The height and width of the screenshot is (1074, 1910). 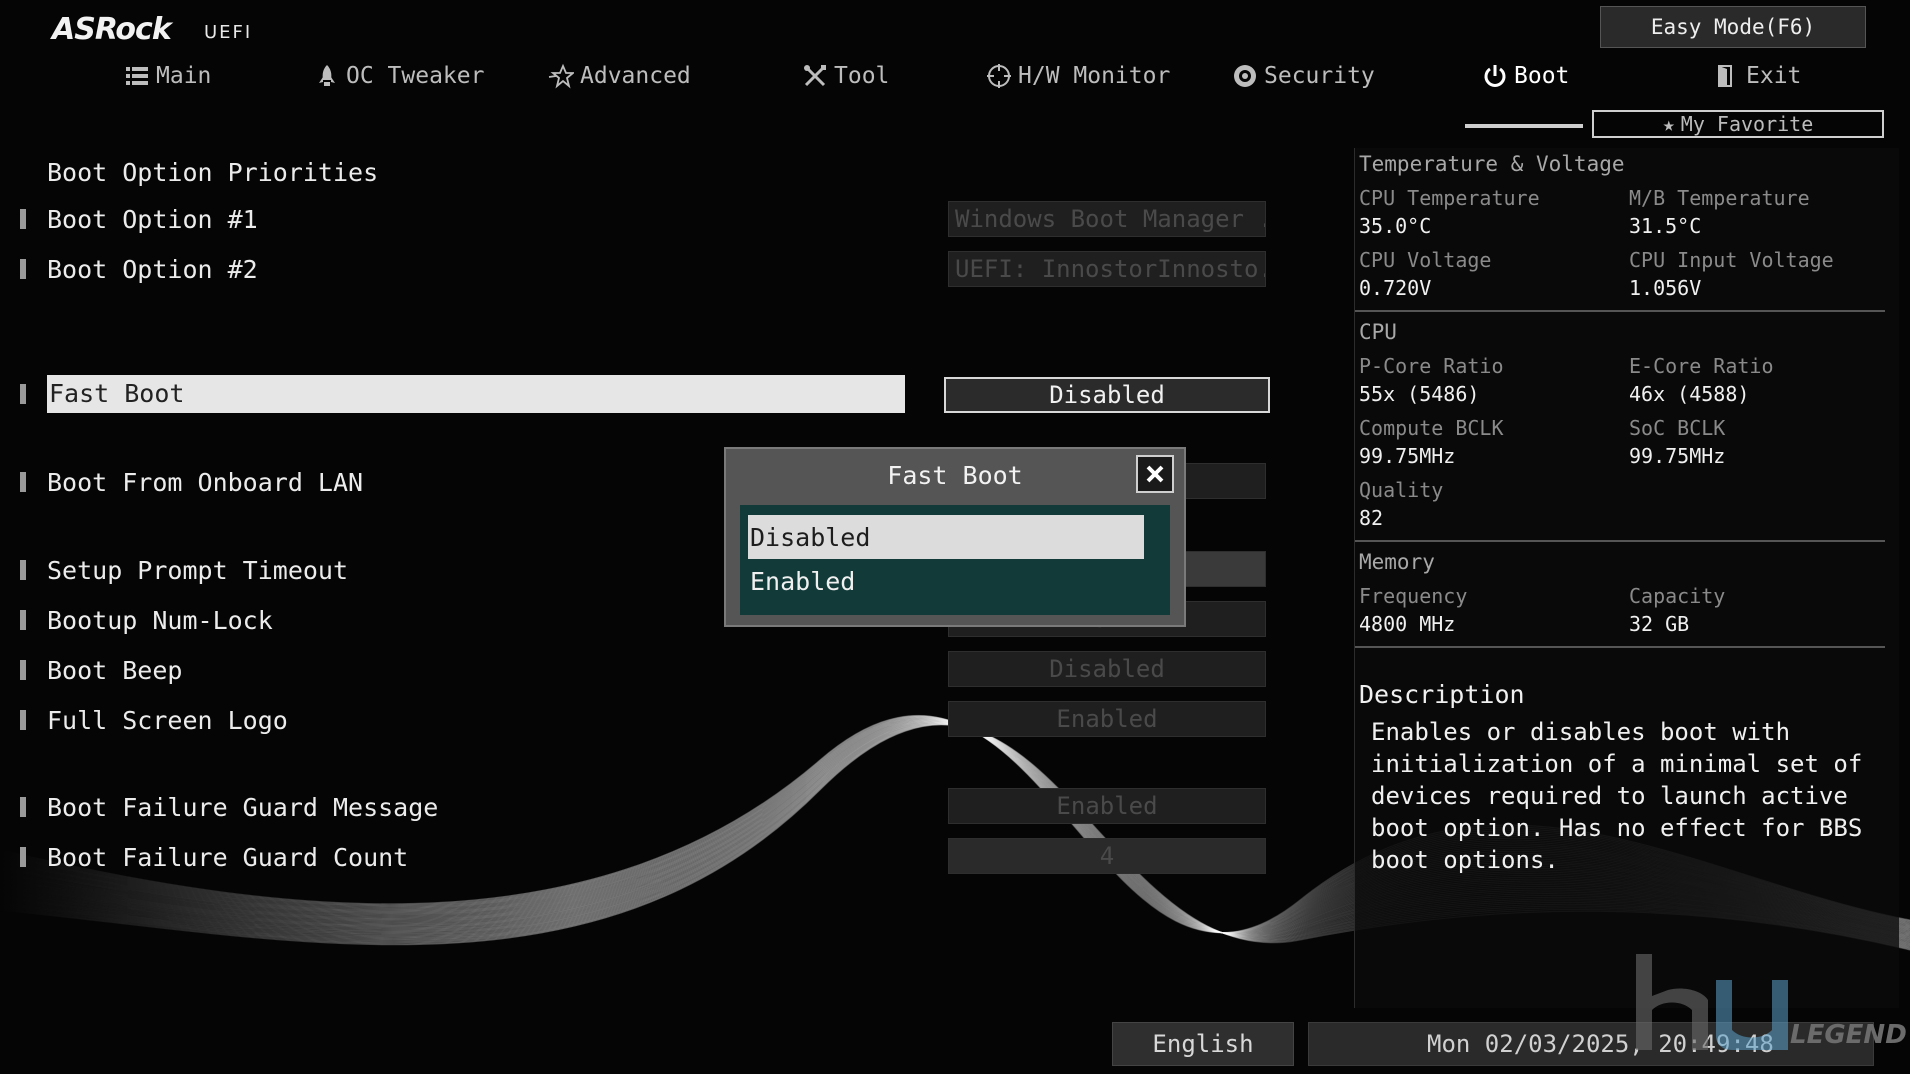 What do you see at coordinates (1659, 624) in the screenshot?
I see `memory-capacity-value: 32 GB` at bounding box center [1659, 624].